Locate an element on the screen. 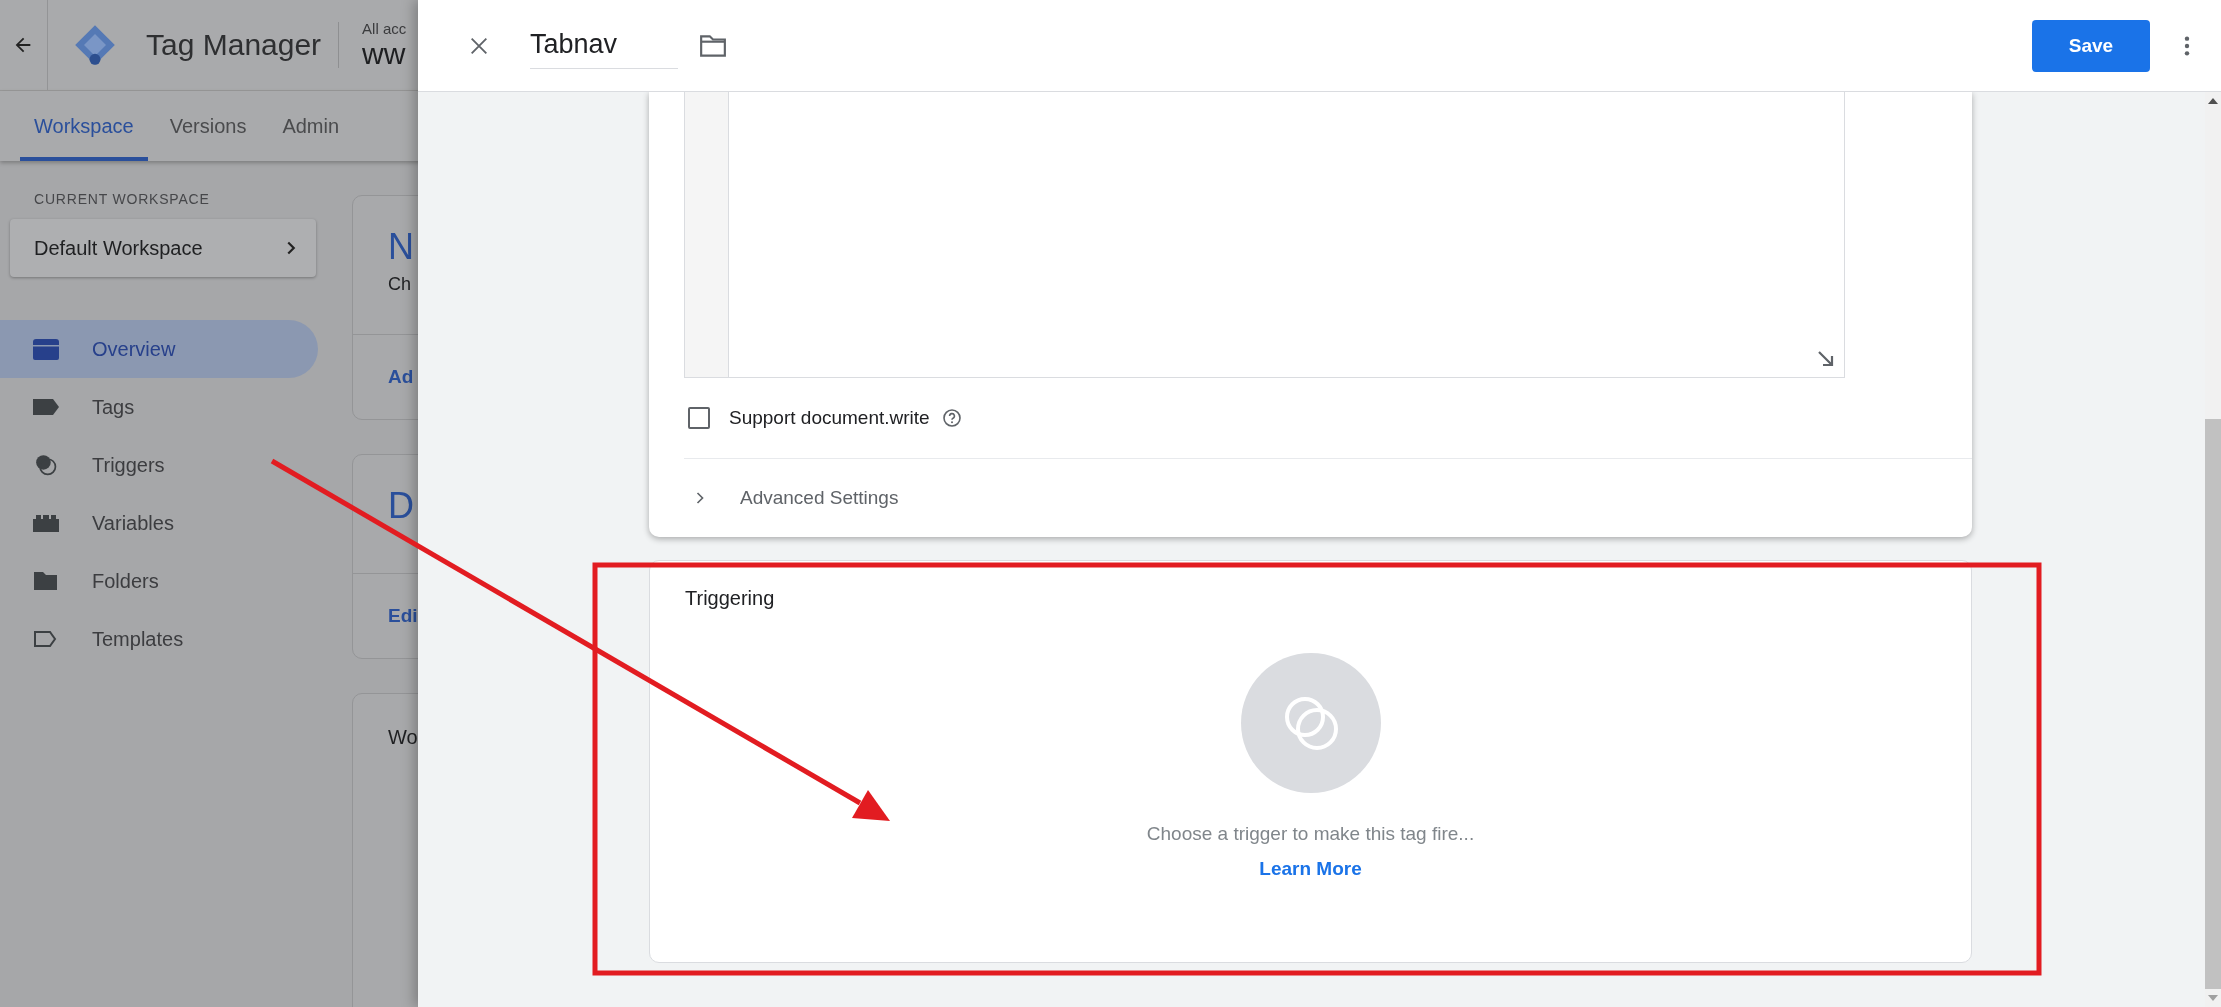 Image resolution: width=2221 pixels, height=1007 pixels. card-text: Ch is located at coordinates (400, 284).